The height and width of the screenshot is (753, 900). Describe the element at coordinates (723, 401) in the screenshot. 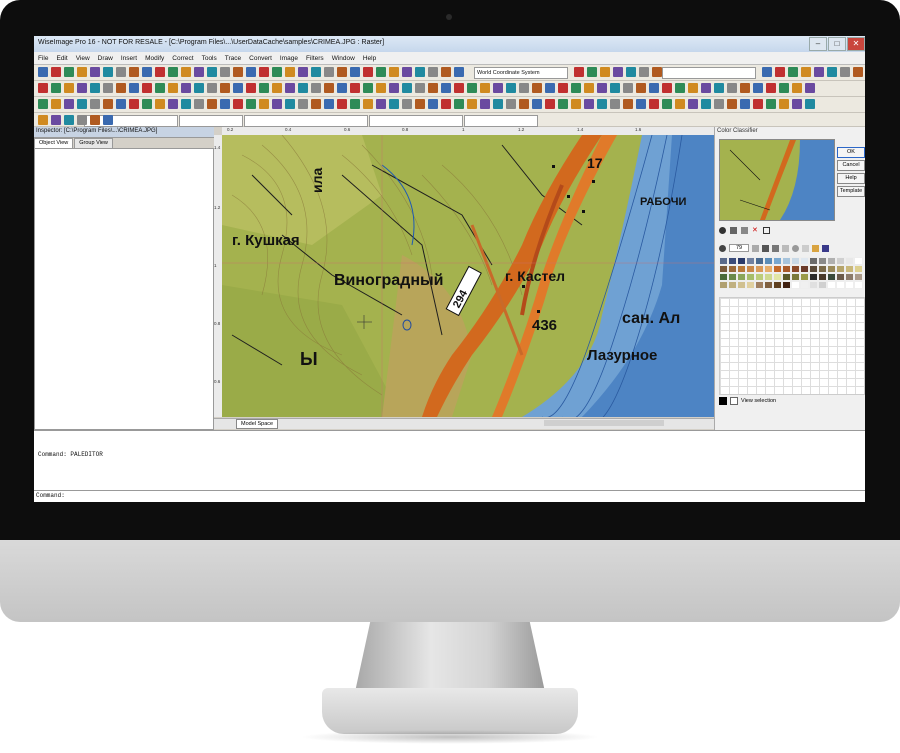

I see `current-color-swatch` at that location.